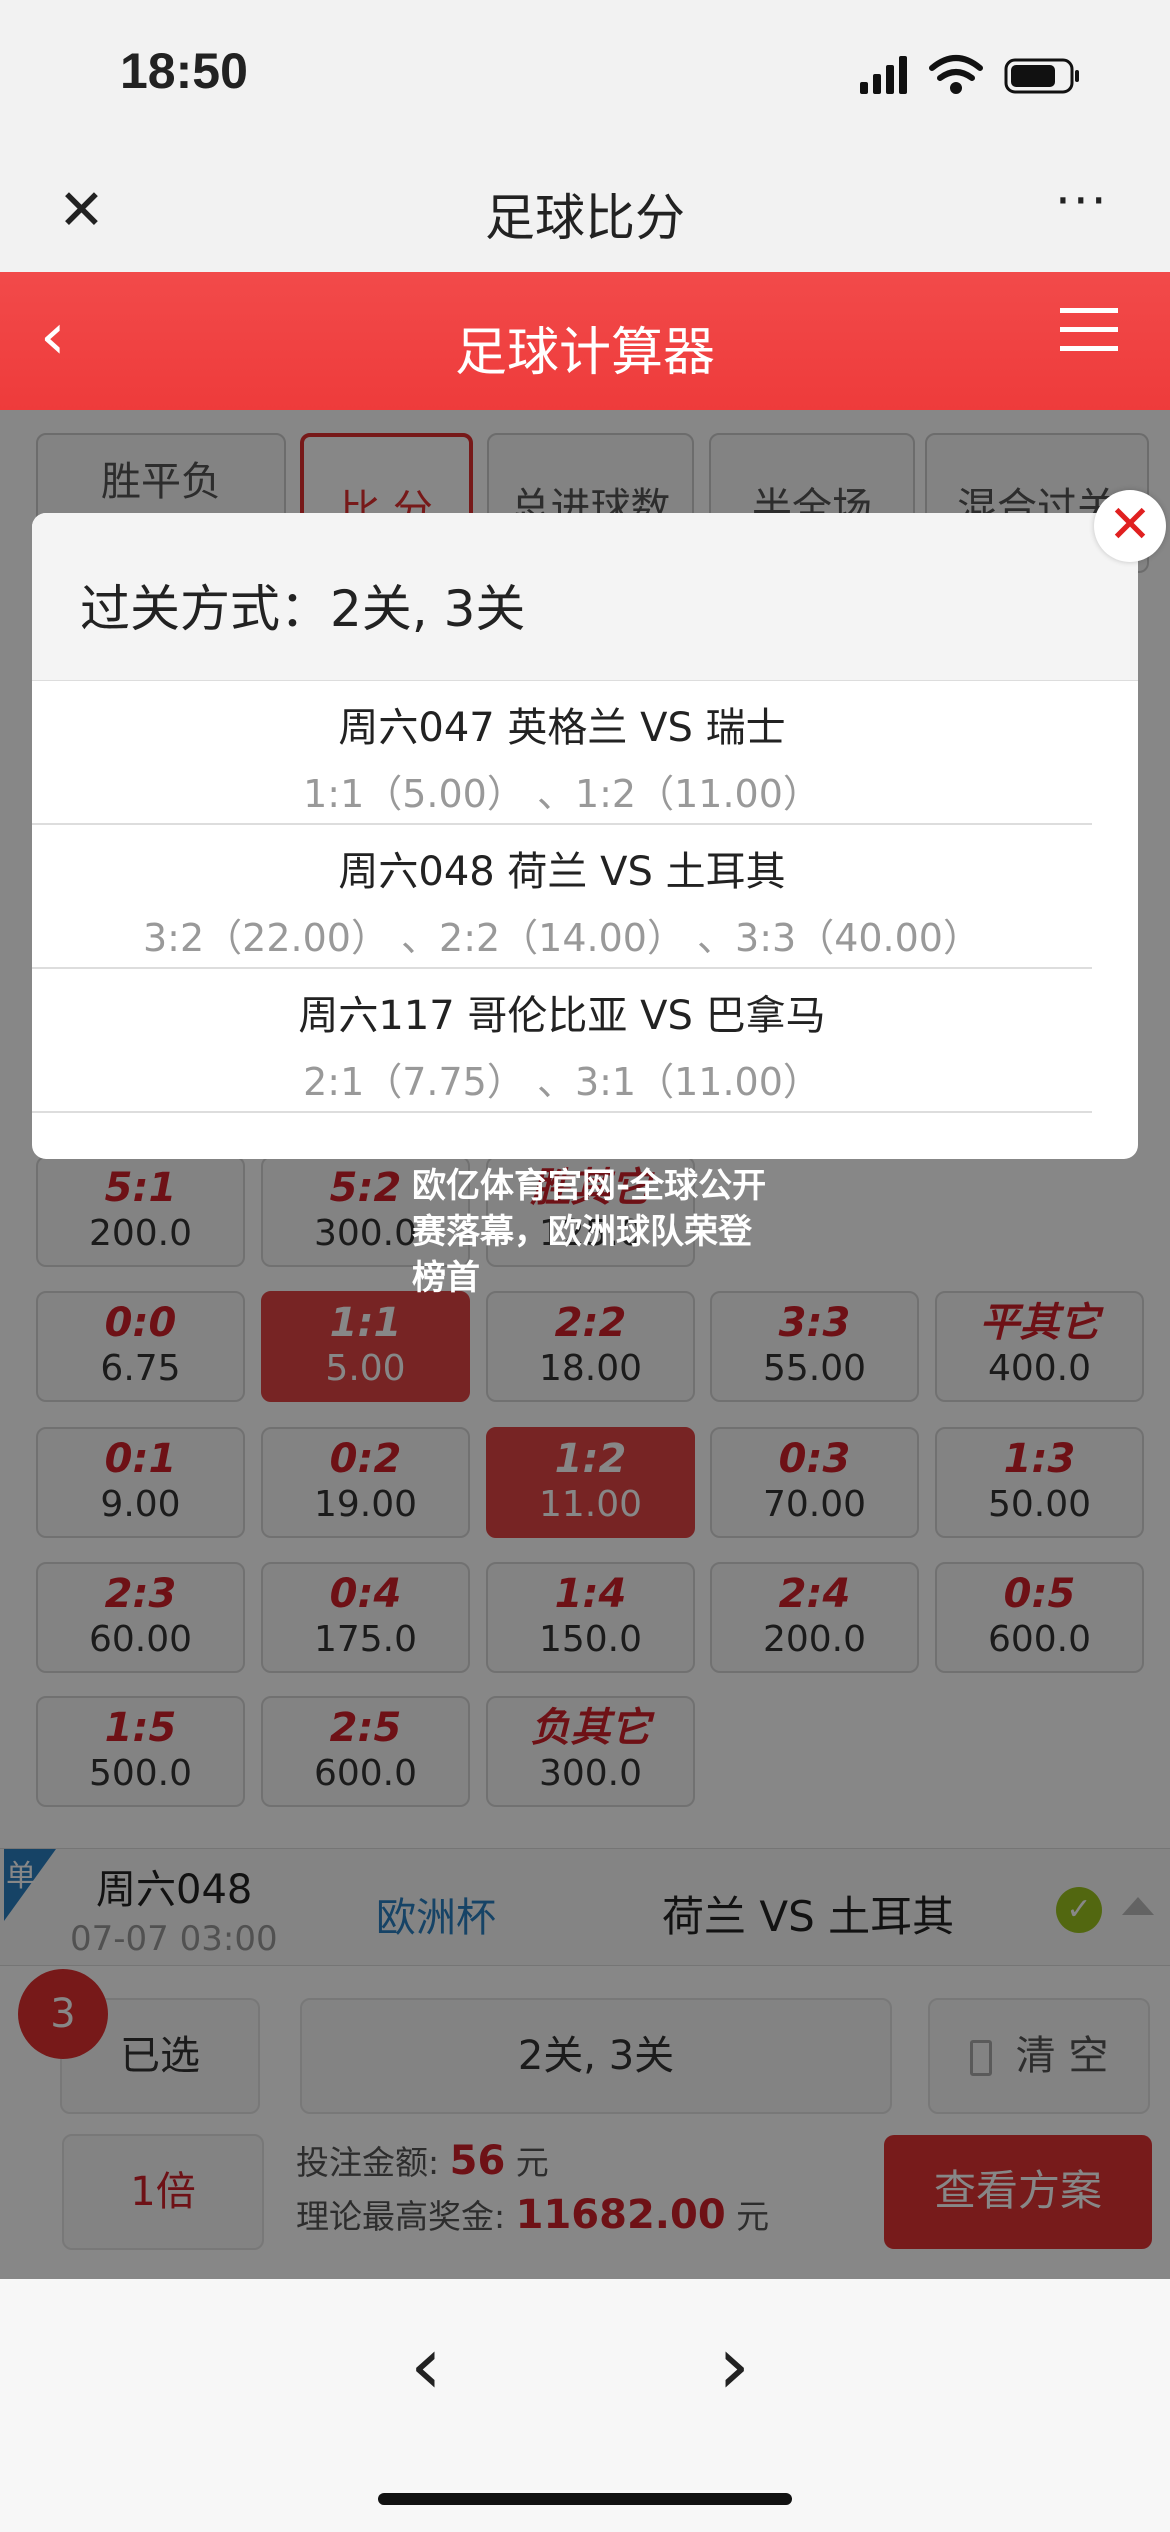 Image resolution: width=1170 pixels, height=2532 pixels. Describe the element at coordinates (562, 753) in the screenshot. I see `list-item: 周六047 英格兰 VS 瑞士 1:1（5.00） 、1:2（11.00）` at that location.